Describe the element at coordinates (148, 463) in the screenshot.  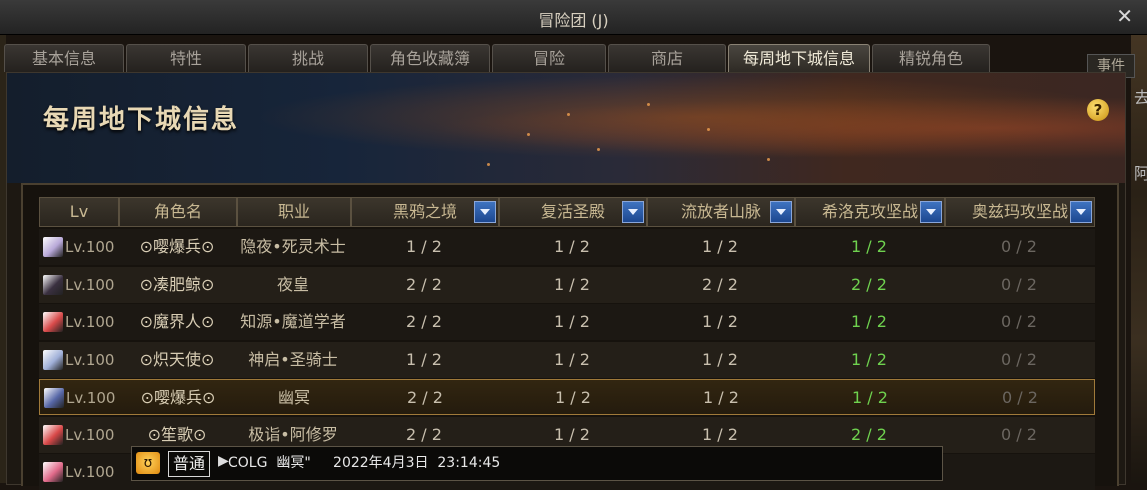
I see `smiley-icon: ʊ` at that location.